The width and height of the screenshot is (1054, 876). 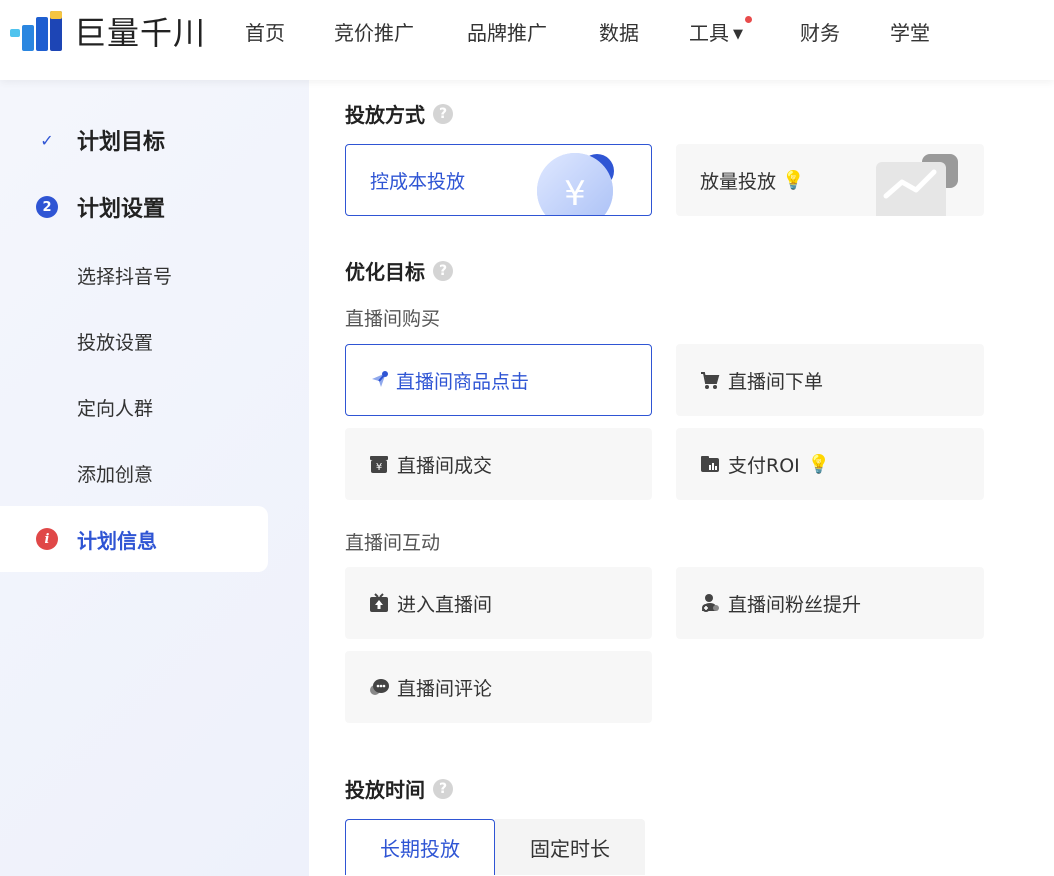 I want to click on sidebar-item-label: 添加创意, so click(x=115, y=474).